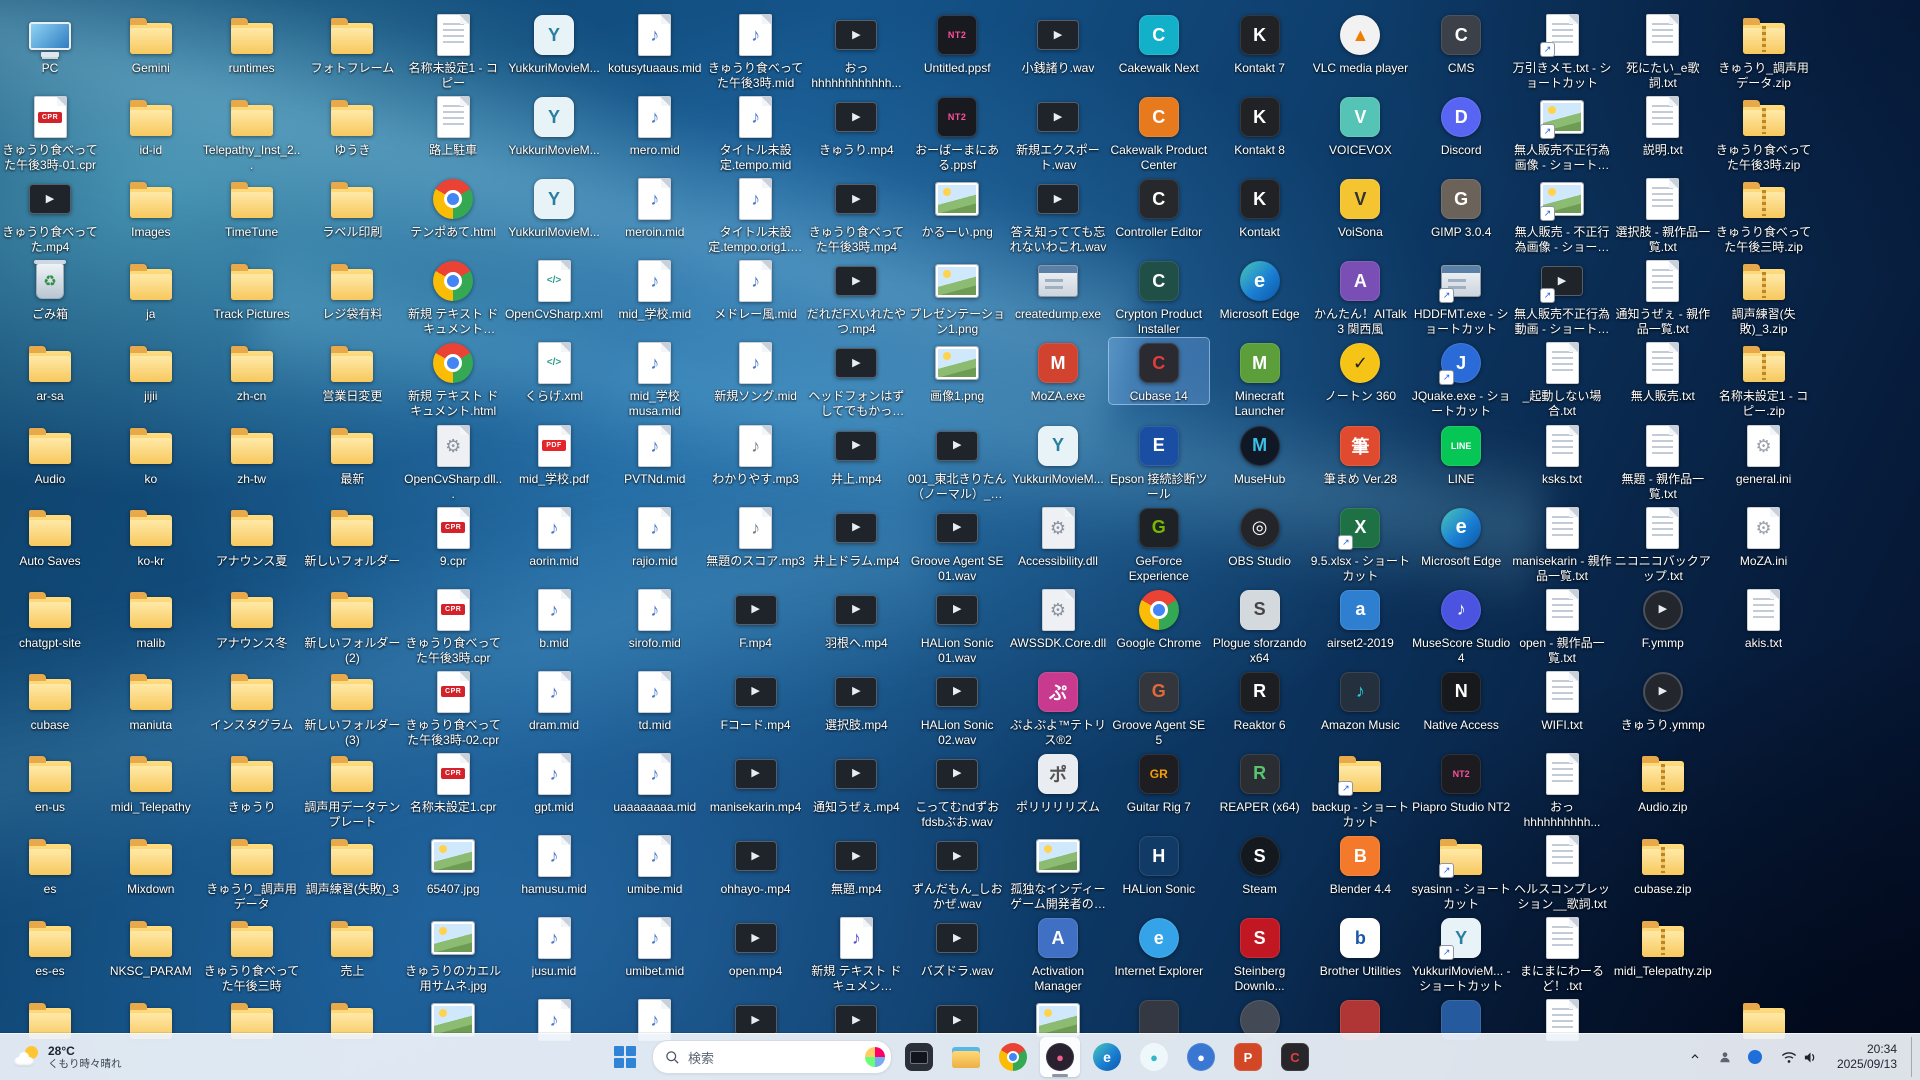 Image resolution: width=1920 pixels, height=1080 pixels. What do you see at coordinates (151, 618) in the screenshot?
I see `desktop-icon: malib` at bounding box center [151, 618].